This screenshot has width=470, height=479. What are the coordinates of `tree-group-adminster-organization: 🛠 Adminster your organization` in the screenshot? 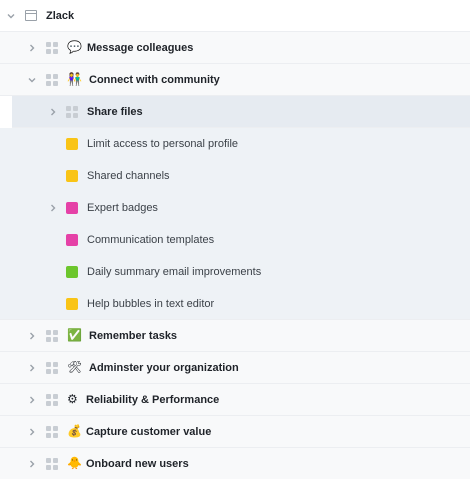 It's located at (235, 368).